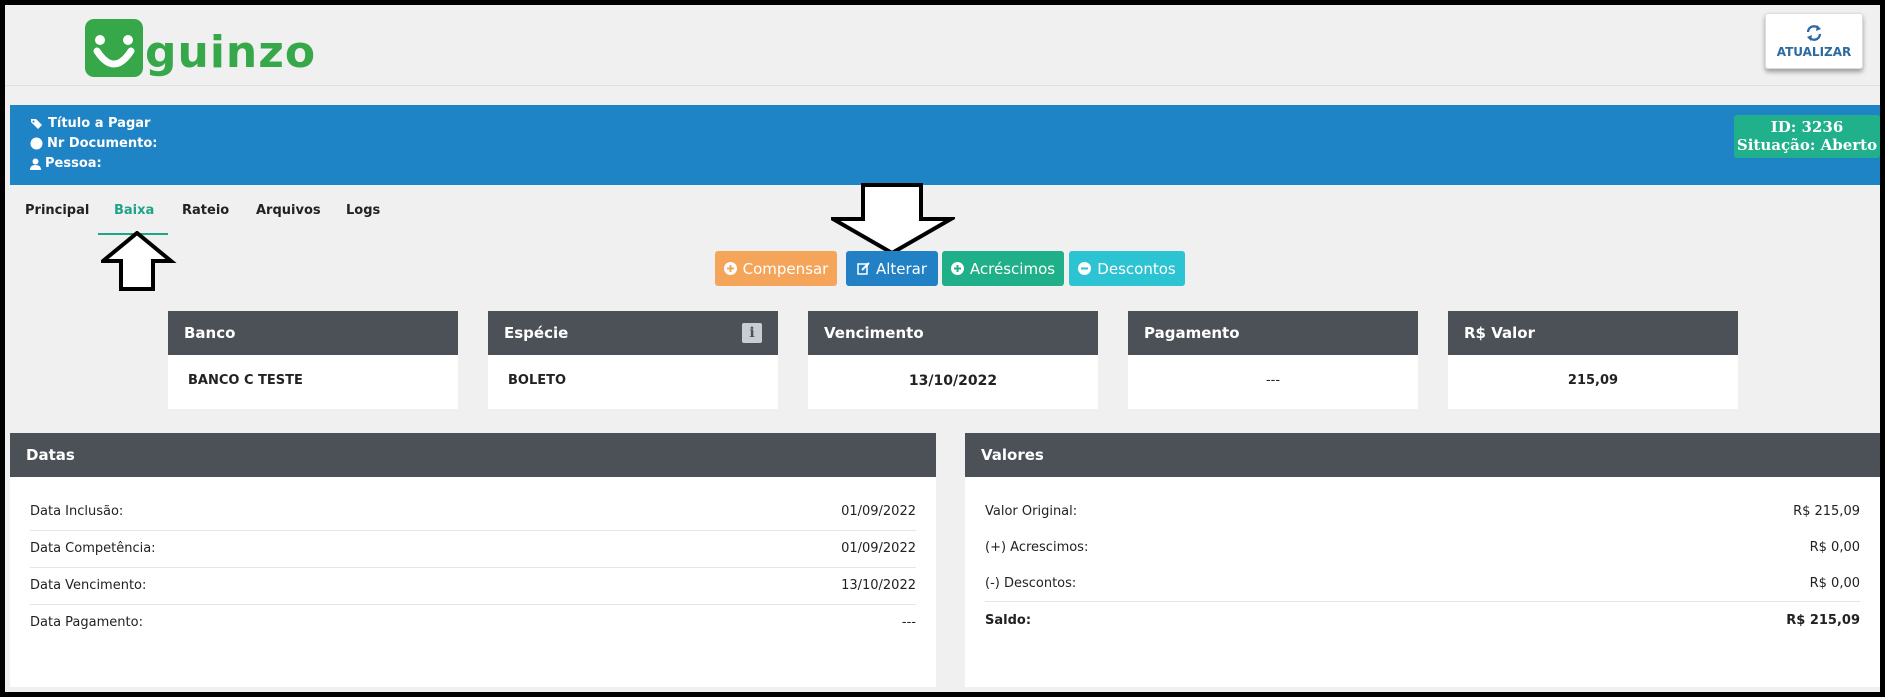  What do you see at coordinates (1136, 268) in the screenshot?
I see `descontos-label: Descontos` at bounding box center [1136, 268].